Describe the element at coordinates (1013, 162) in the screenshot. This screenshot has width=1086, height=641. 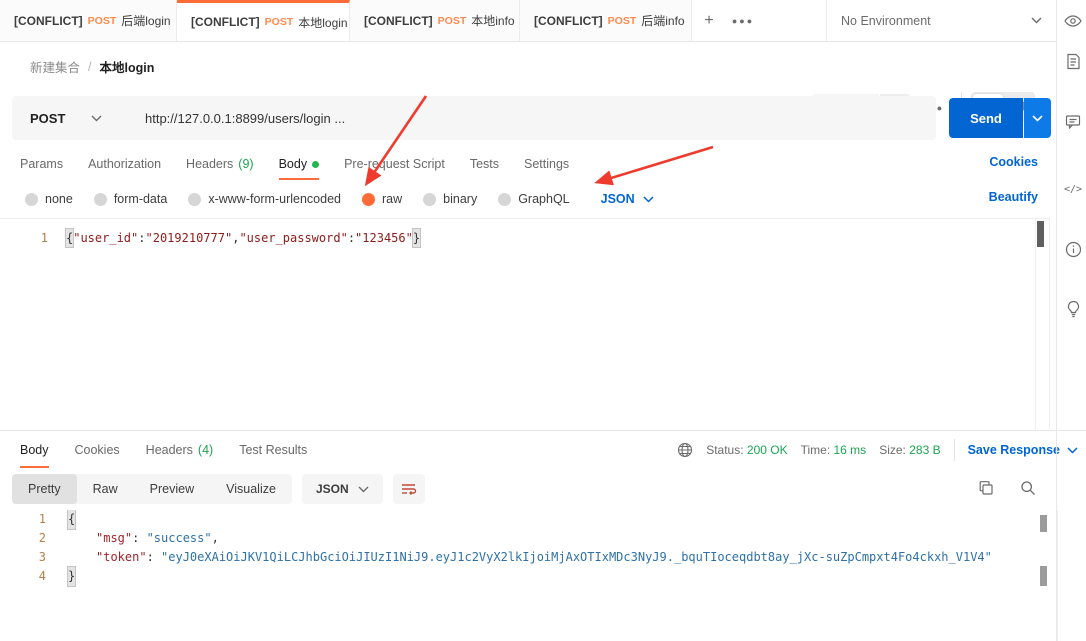
I see `cookies-link: Cookies` at that location.